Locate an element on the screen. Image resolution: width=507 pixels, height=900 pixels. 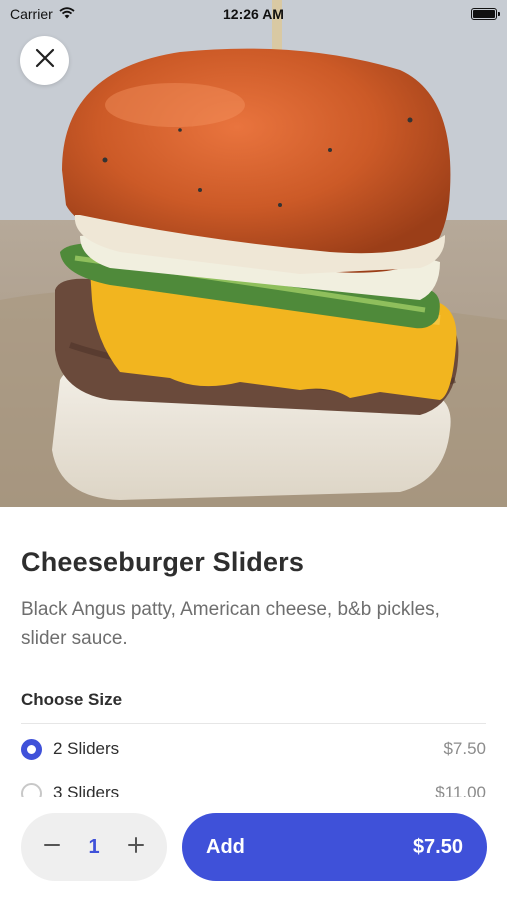
close-icon is located at coordinates (45, 60).